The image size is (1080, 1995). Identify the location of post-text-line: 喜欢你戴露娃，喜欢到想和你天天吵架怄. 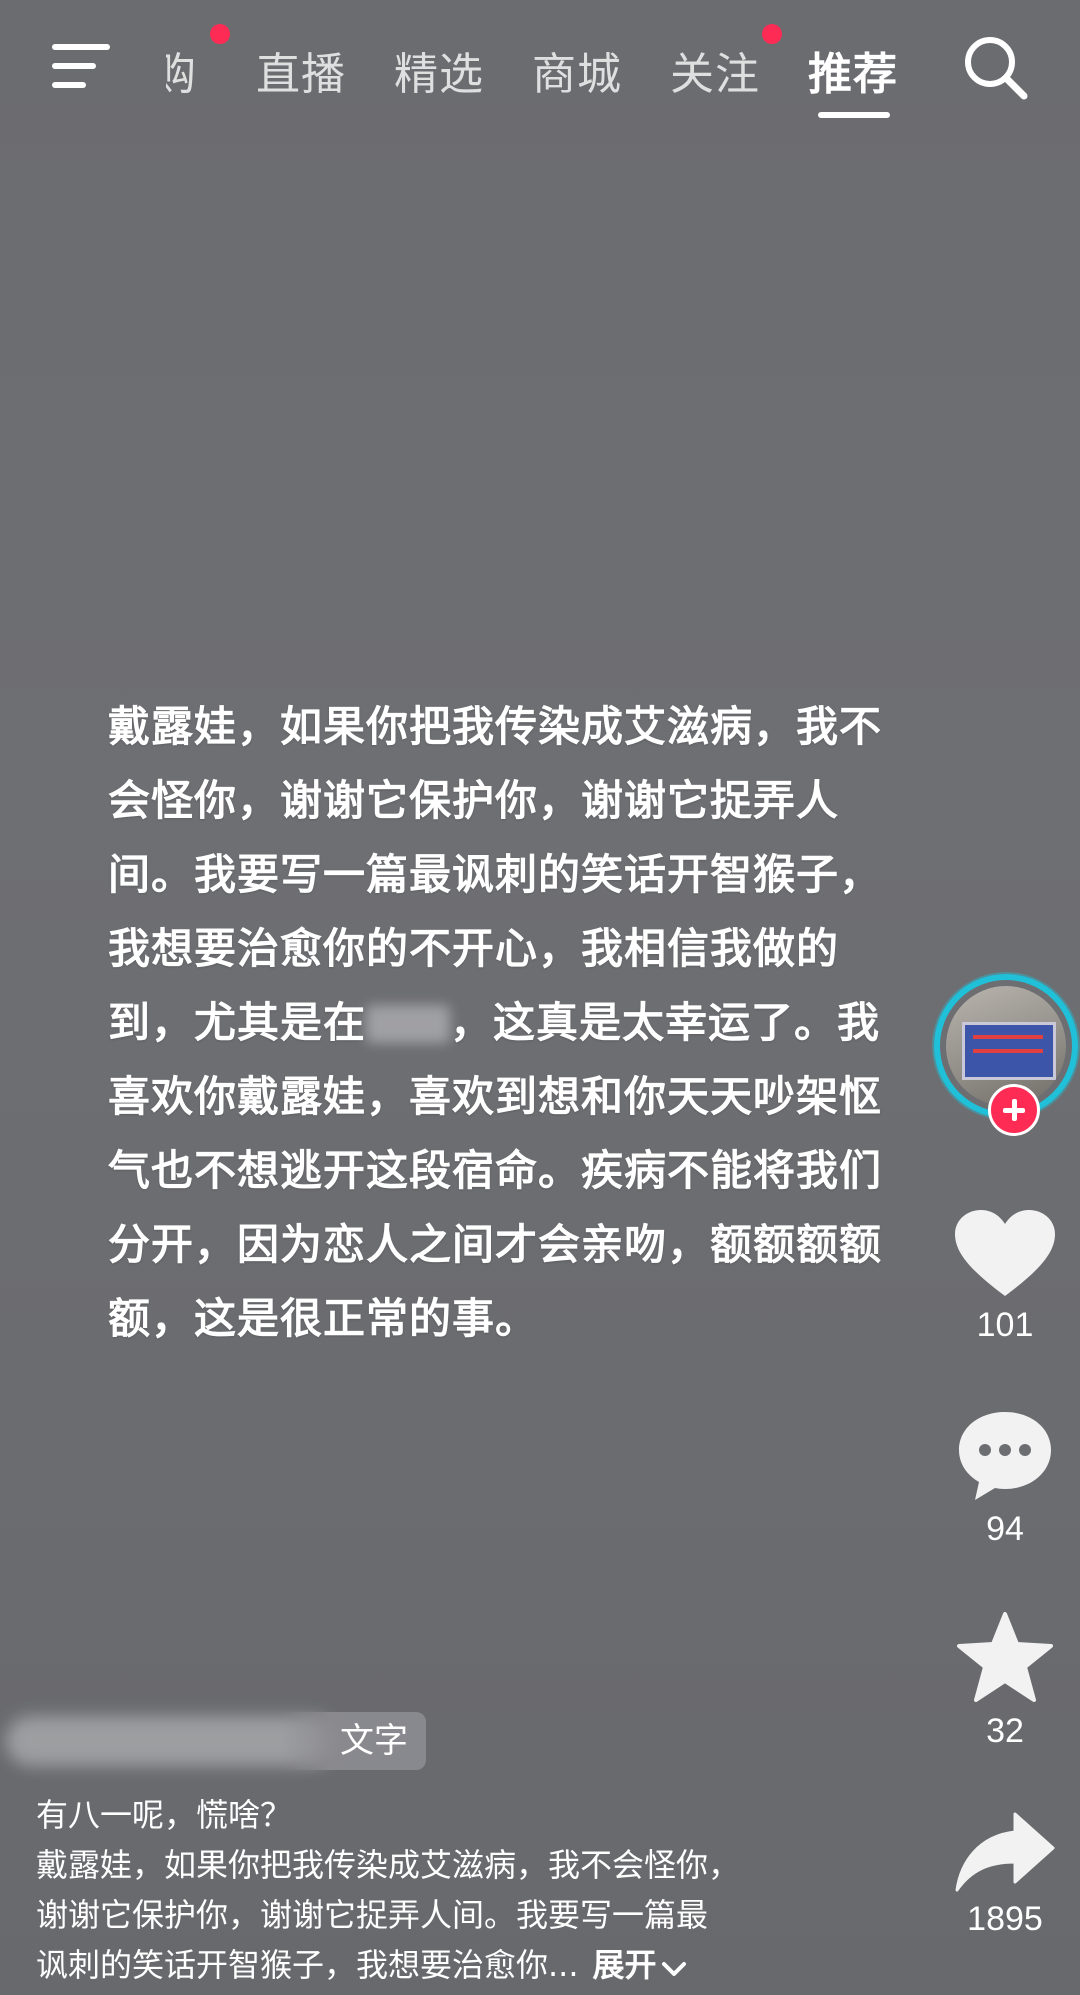
(495, 1096).